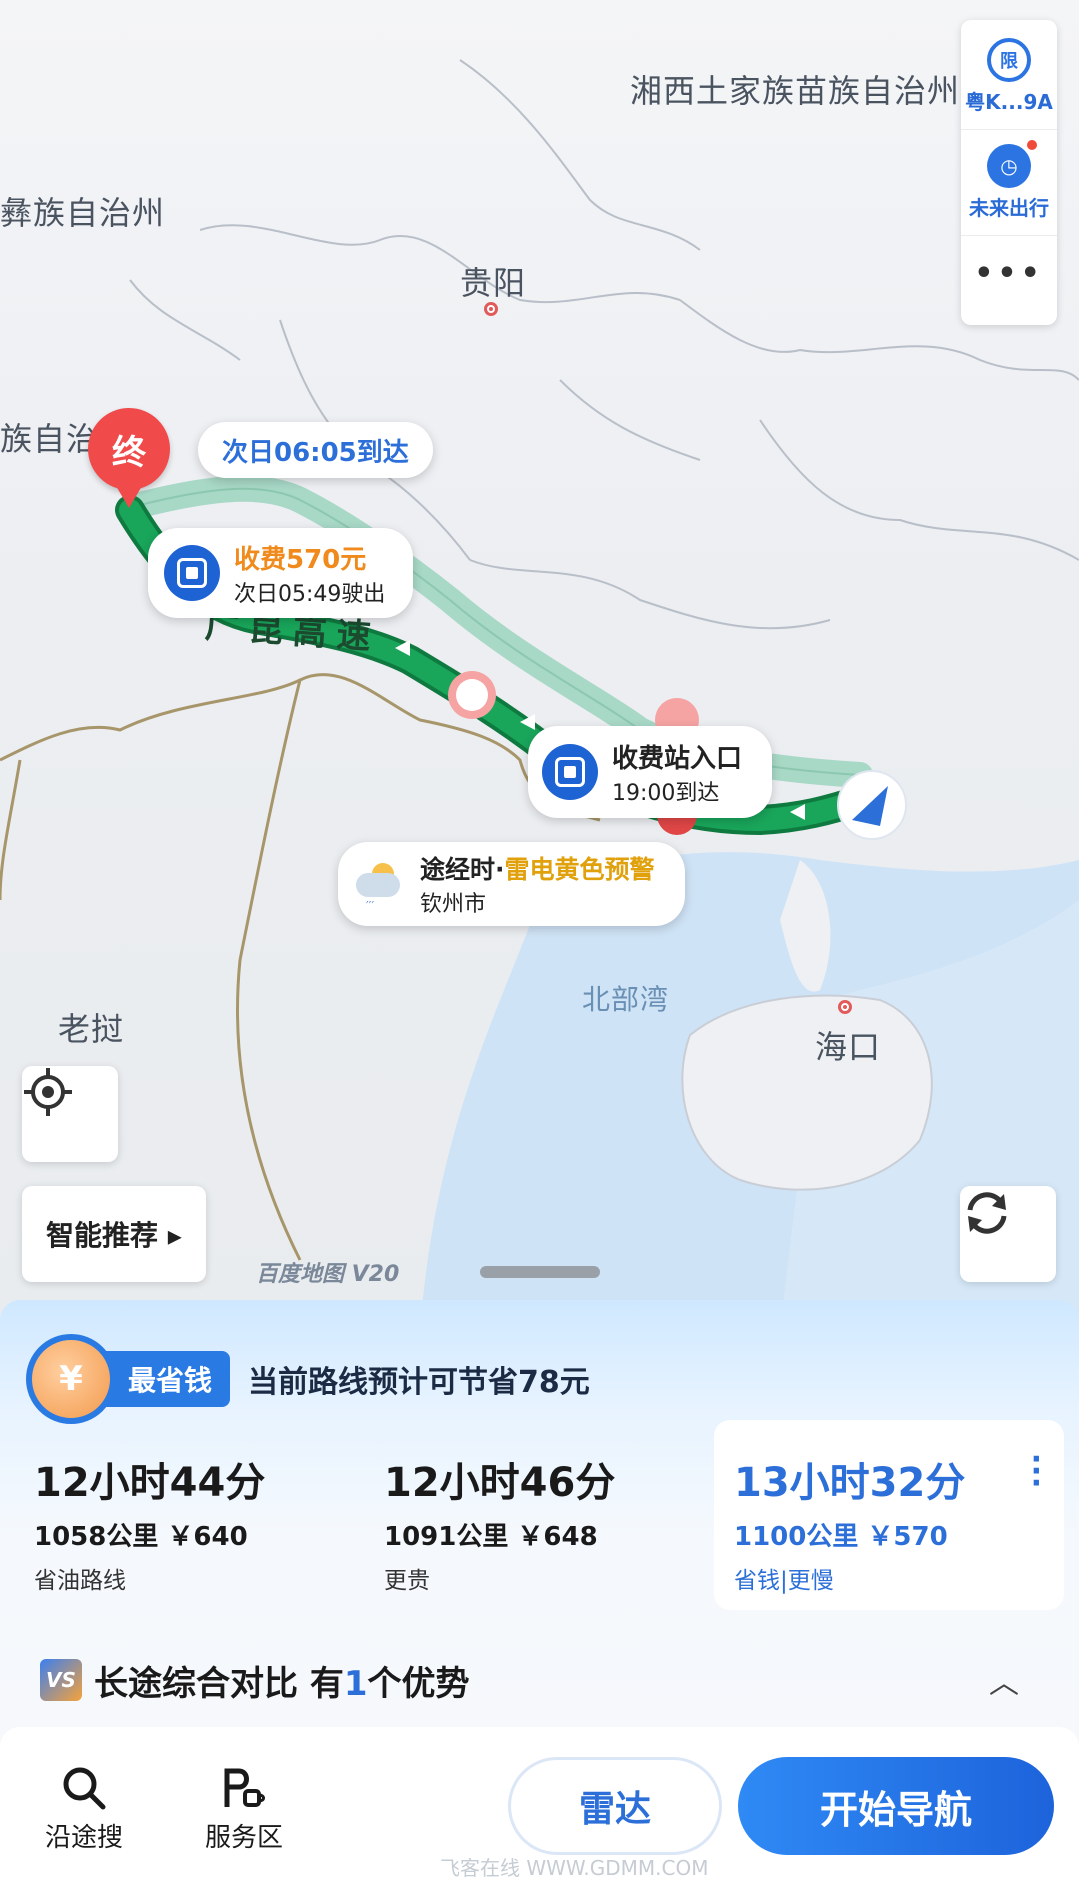 The height and width of the screenshot is (1892, 1079). I want to click on route-tag: 省钱|更慢, so click(784, 1581).